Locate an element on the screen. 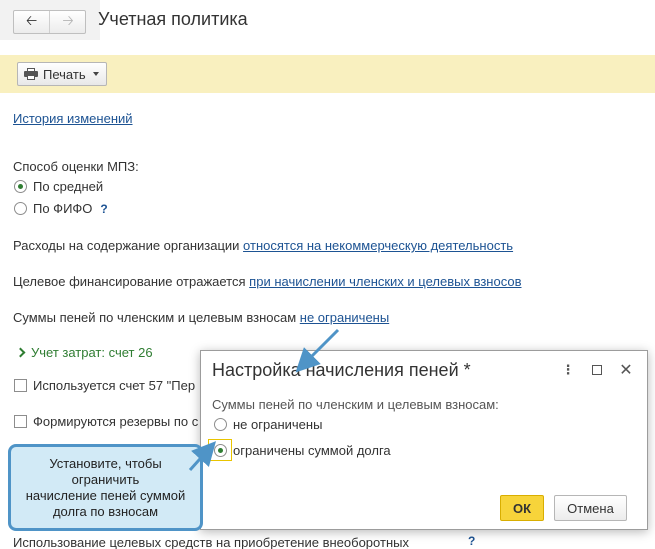 The height and width of the screenshot is (549, 655). radio-mpz-average: По средней is located at coordinates (58, 186).